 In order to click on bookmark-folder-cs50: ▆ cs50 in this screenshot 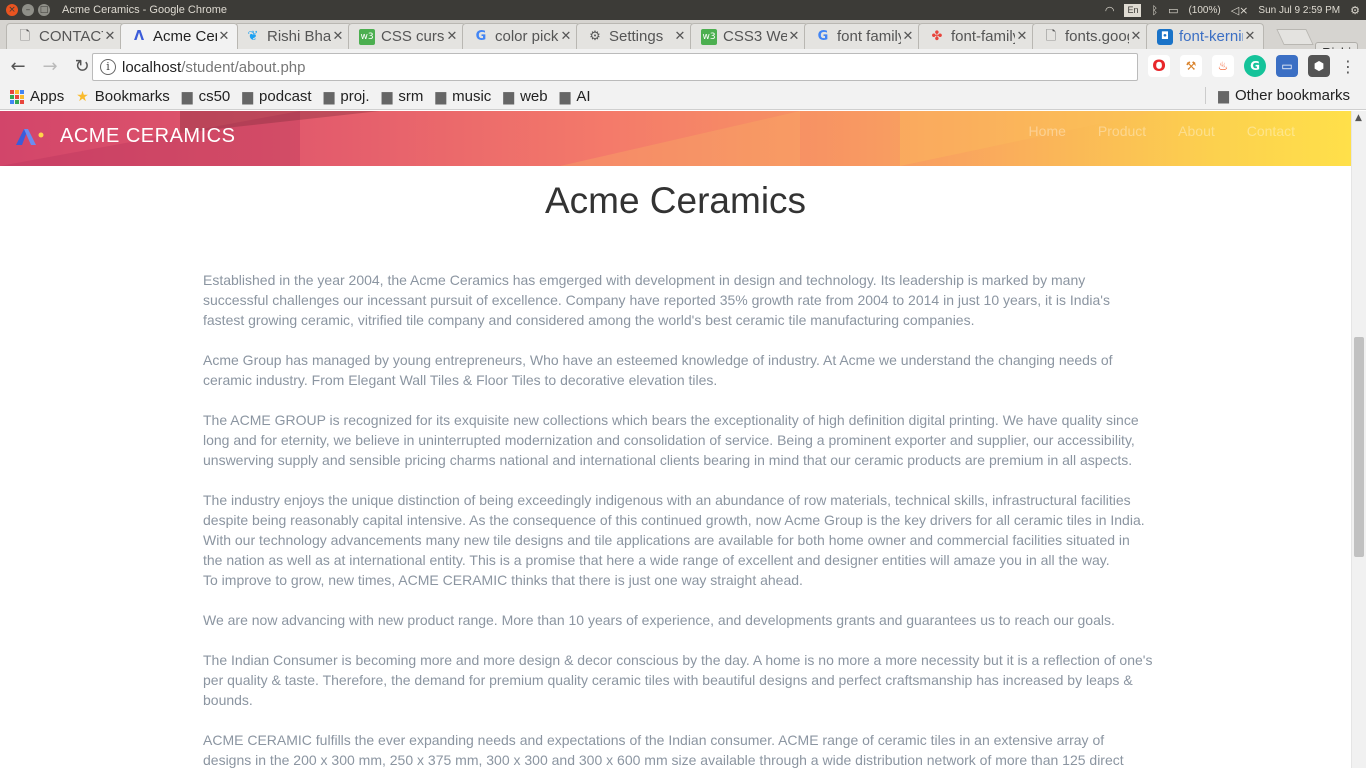, I will do `click(206, 96)`.